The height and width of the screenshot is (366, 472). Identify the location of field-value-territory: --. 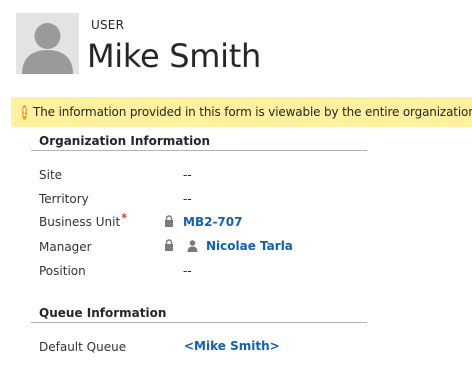
(187, 199).